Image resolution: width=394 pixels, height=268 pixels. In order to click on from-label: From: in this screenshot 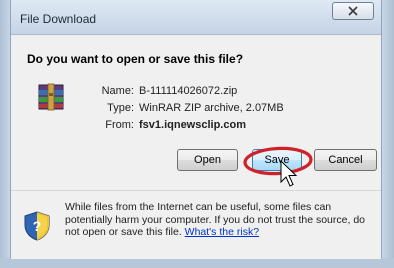, I will do `click(119, 125)`.